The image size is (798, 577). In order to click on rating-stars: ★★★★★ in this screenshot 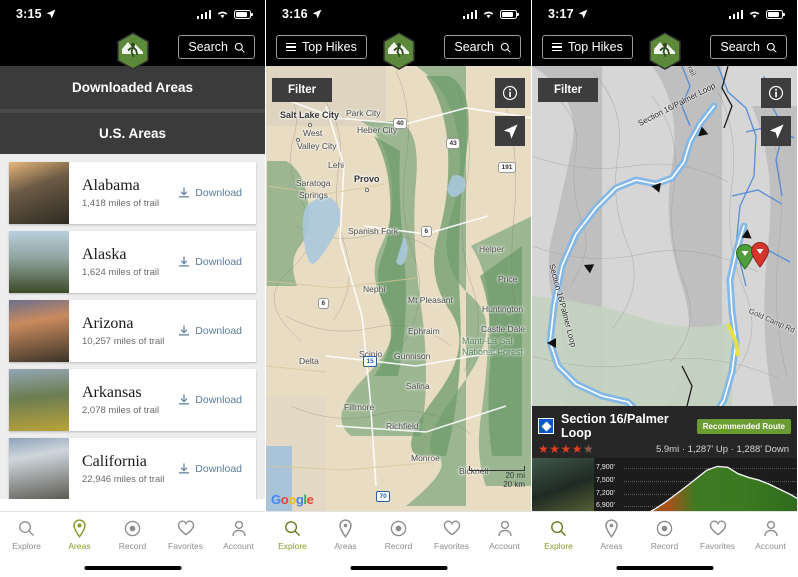, I will do `click(566, 449)`.